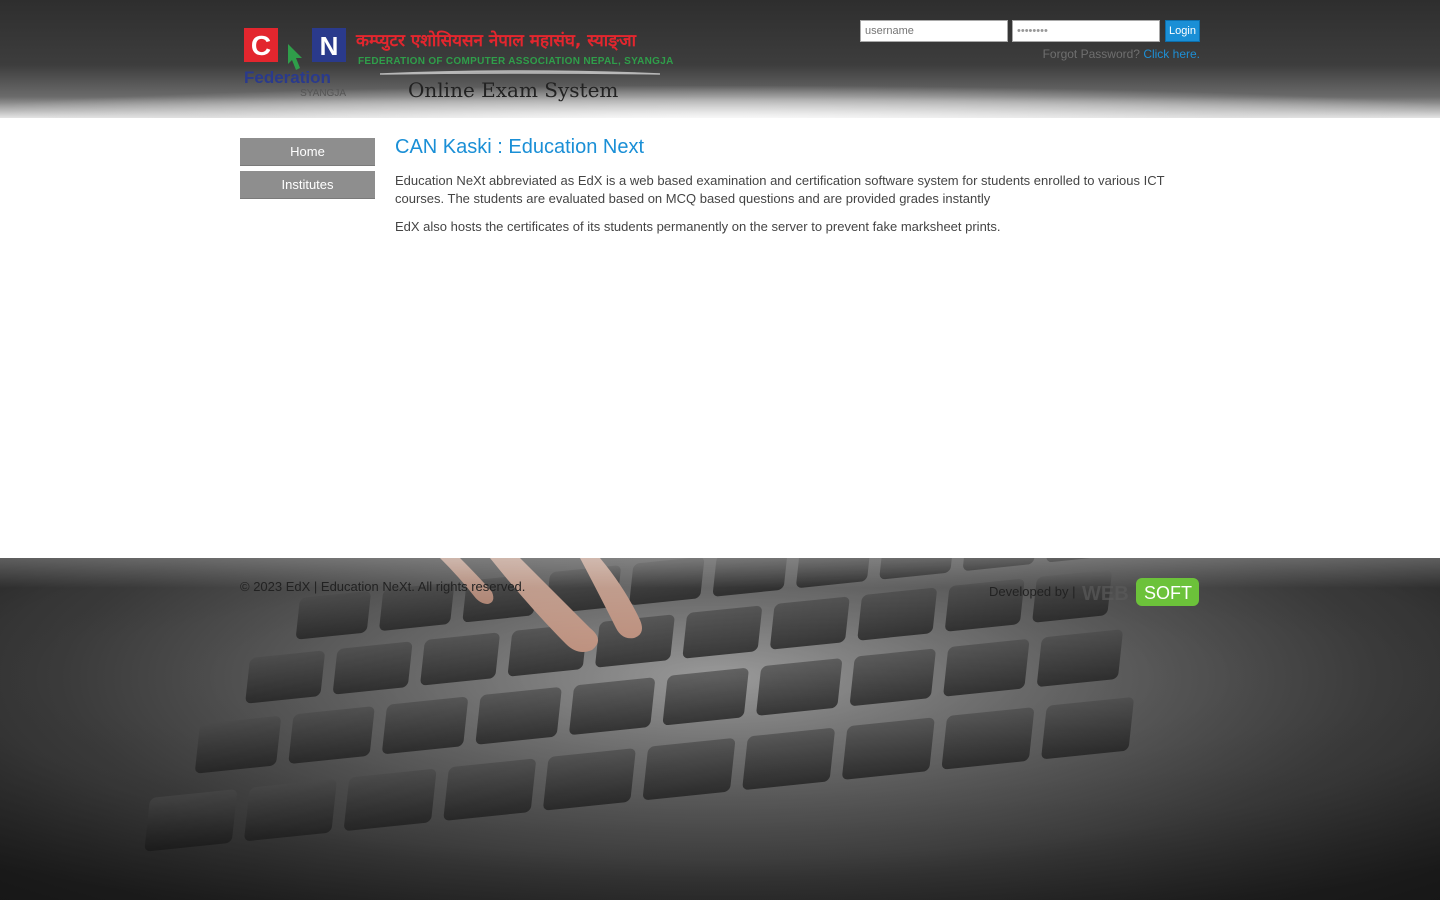 This screenshot has height=900, width=1440. What do you see at coordinates (934, 31) in the screenshot?
I see `username-input` at bounding box center [934, 31].